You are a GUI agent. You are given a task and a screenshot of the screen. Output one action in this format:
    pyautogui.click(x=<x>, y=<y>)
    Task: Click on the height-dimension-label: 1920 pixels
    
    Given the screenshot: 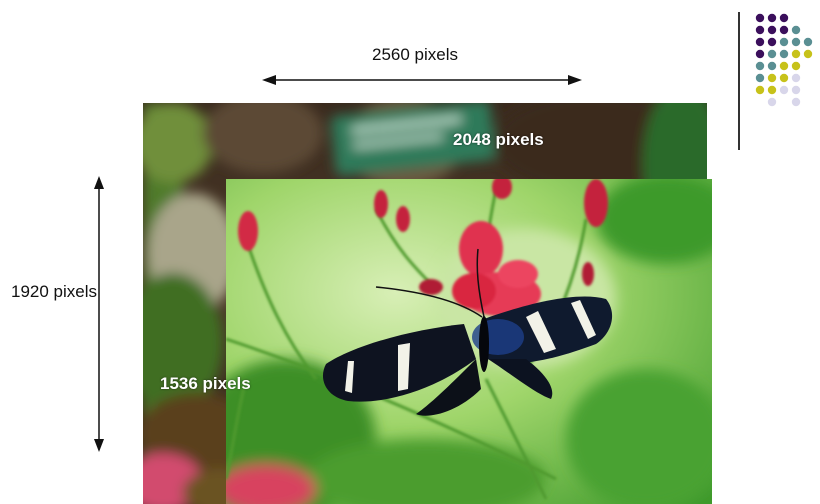 What is the action you would take?
    pyautogui.click(x=54, y=291)
    